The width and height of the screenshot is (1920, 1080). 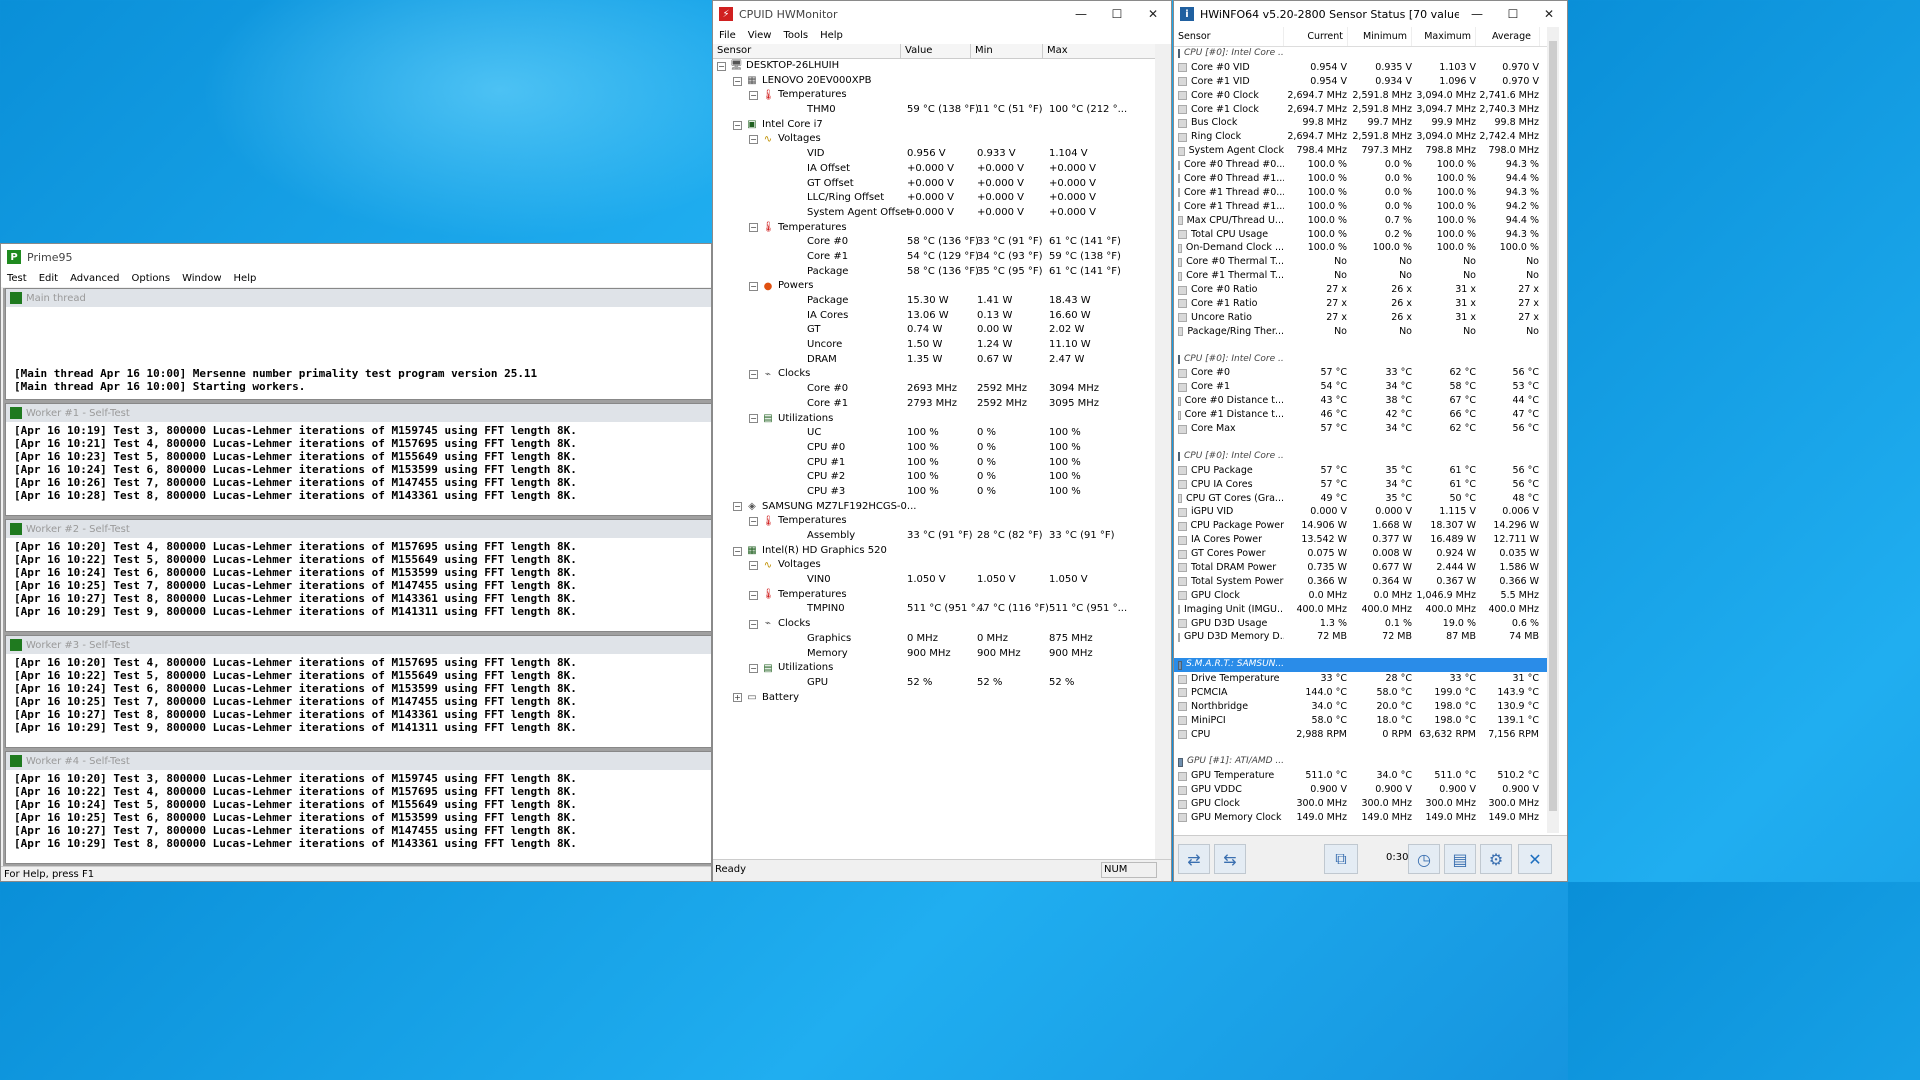 I want to click on sensor-row: Uncore 1.50 W 1.24 W 11.10 W, so click(x=935, y=345).